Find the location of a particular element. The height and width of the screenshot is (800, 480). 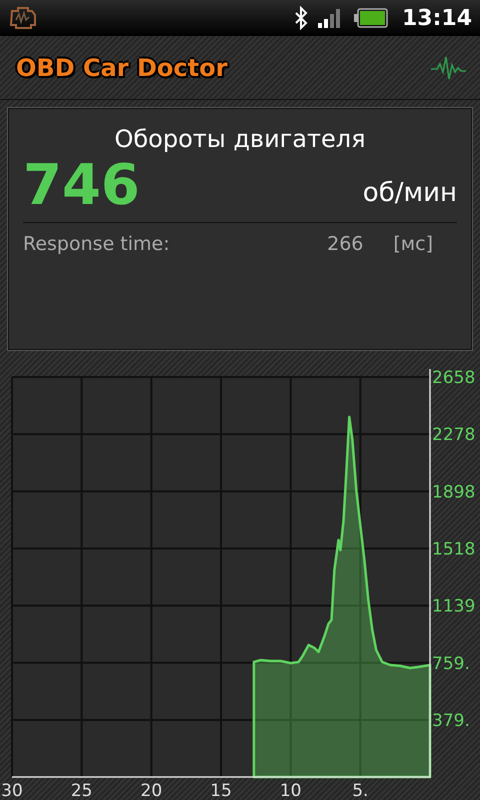

app-title: OBD Car Doctor is located at coordinates (122, 68).